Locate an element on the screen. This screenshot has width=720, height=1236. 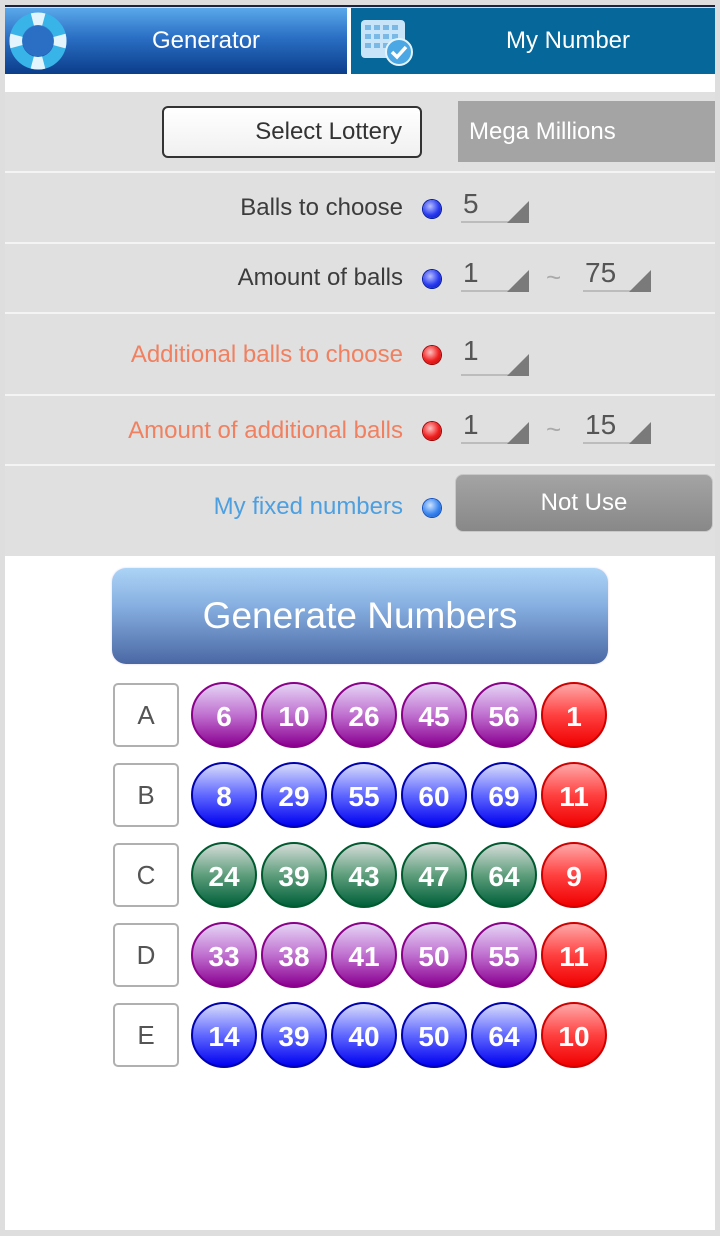
result-set-row: E 14 39 40 50 64 10 is located at coordinates (363, 1035).